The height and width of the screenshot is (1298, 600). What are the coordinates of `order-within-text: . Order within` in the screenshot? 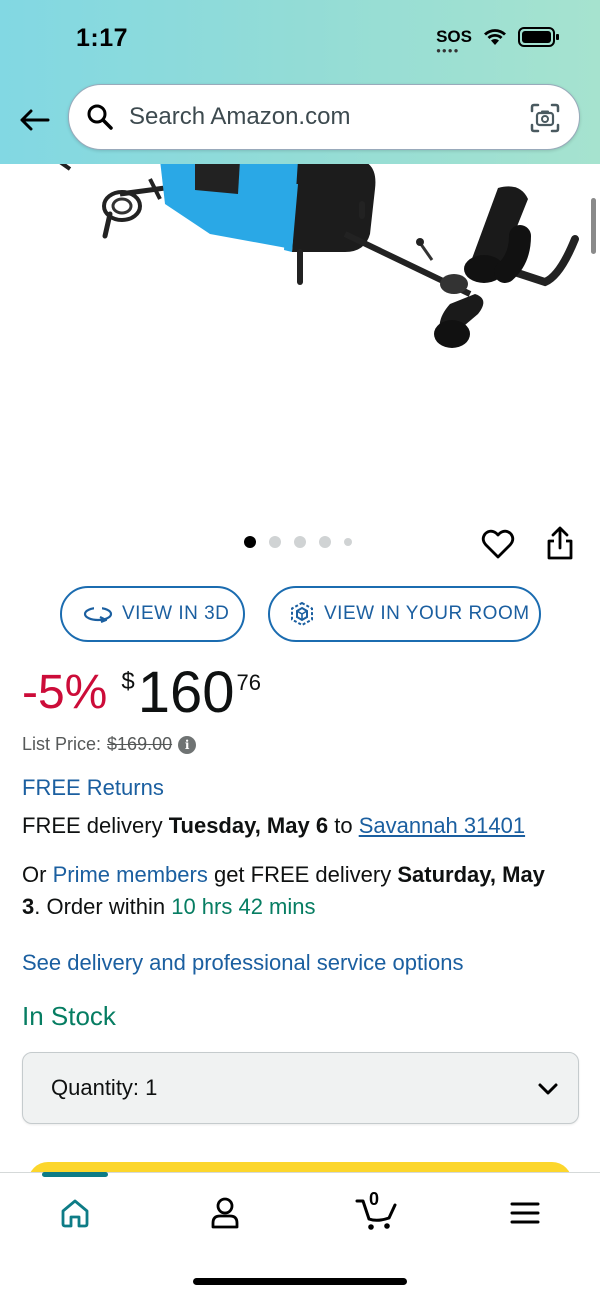 It's located at (100, 906).